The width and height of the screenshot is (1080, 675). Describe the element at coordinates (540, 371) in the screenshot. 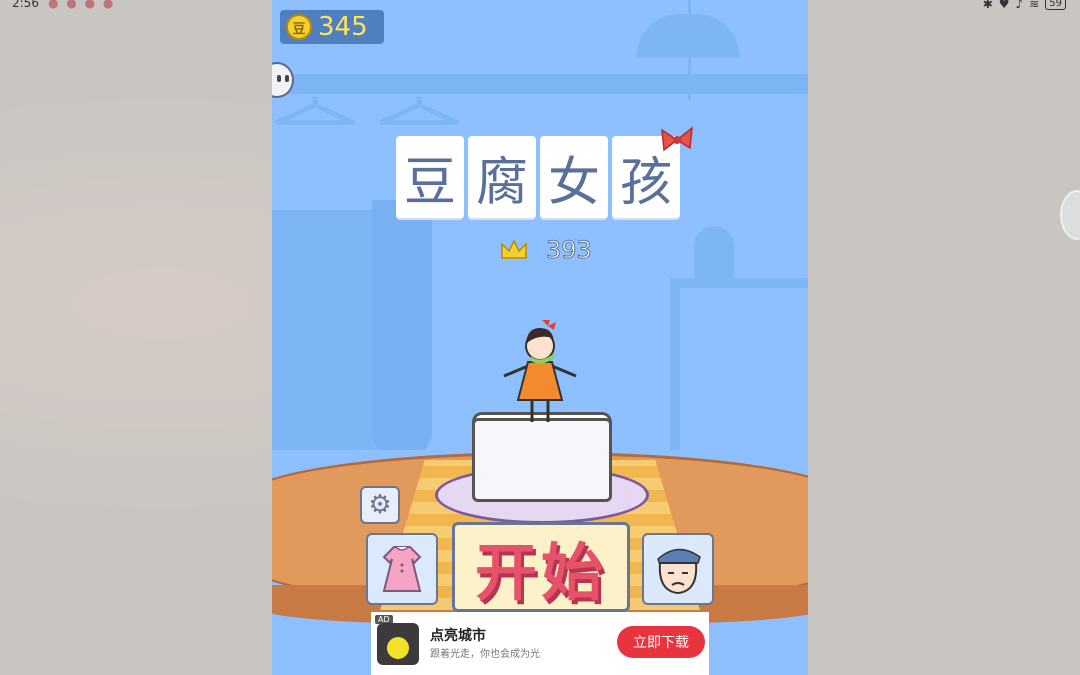

I see `tofu-girl-character` at that location.